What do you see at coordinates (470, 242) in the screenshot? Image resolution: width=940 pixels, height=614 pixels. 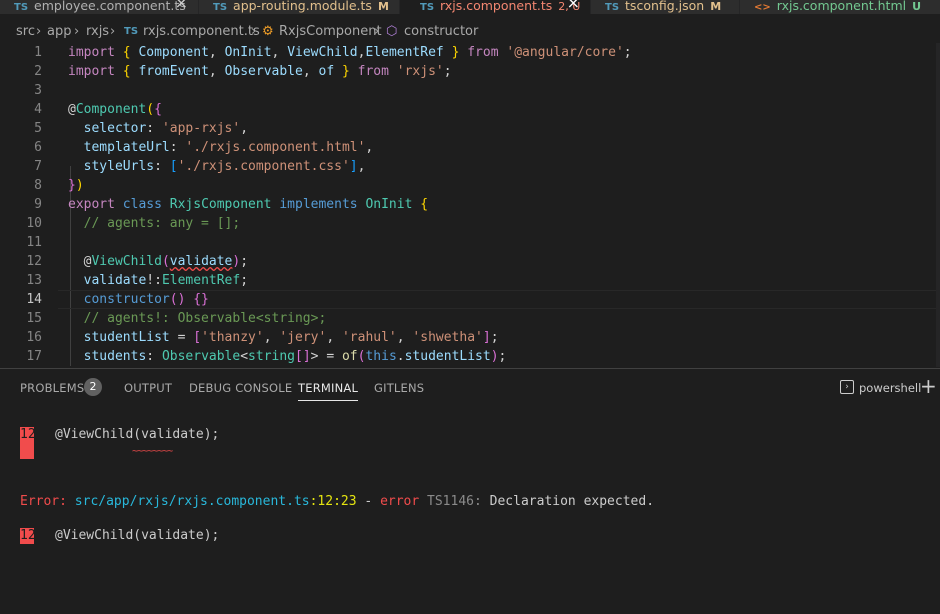 I see `code-line: 11` at bounding box center [470, 242].